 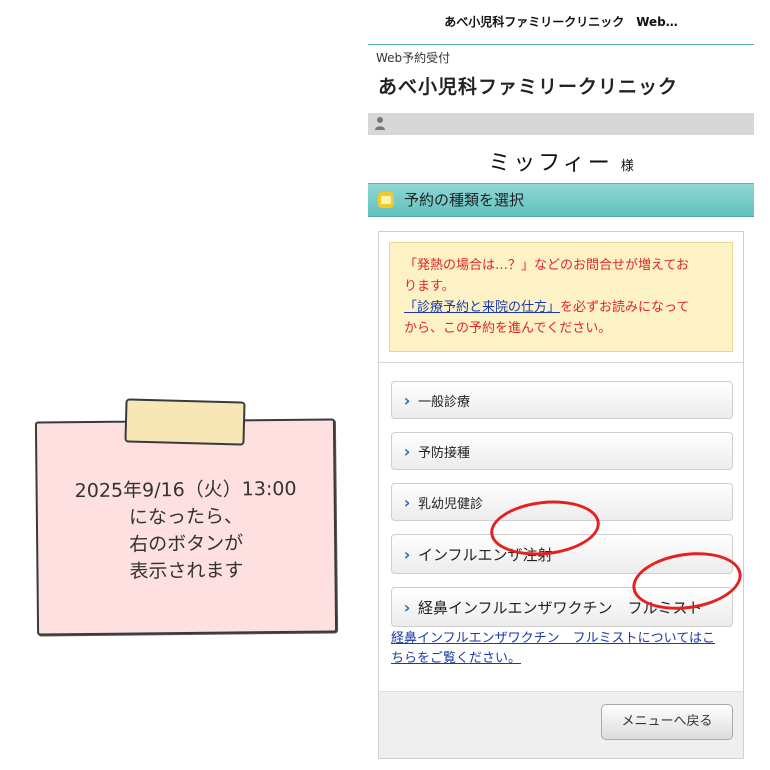 I want to click on option-flumist: › 経鼻インフルエンザワクチン フルミスト, so click(x=562, y=607).